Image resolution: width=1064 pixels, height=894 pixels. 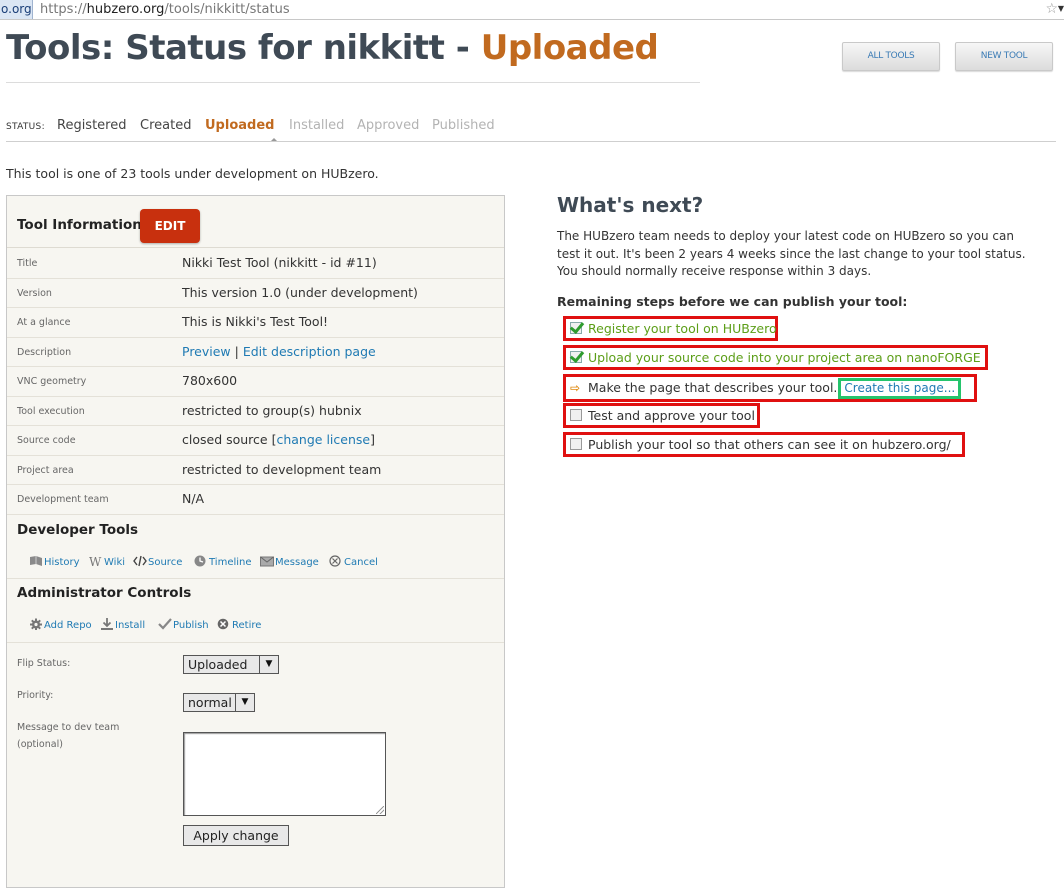 What do you see at coordinates (1004, 56) in the screenshot?
I see `new-tool-button: NEW TOOL` at bounding box center [1004, 56].